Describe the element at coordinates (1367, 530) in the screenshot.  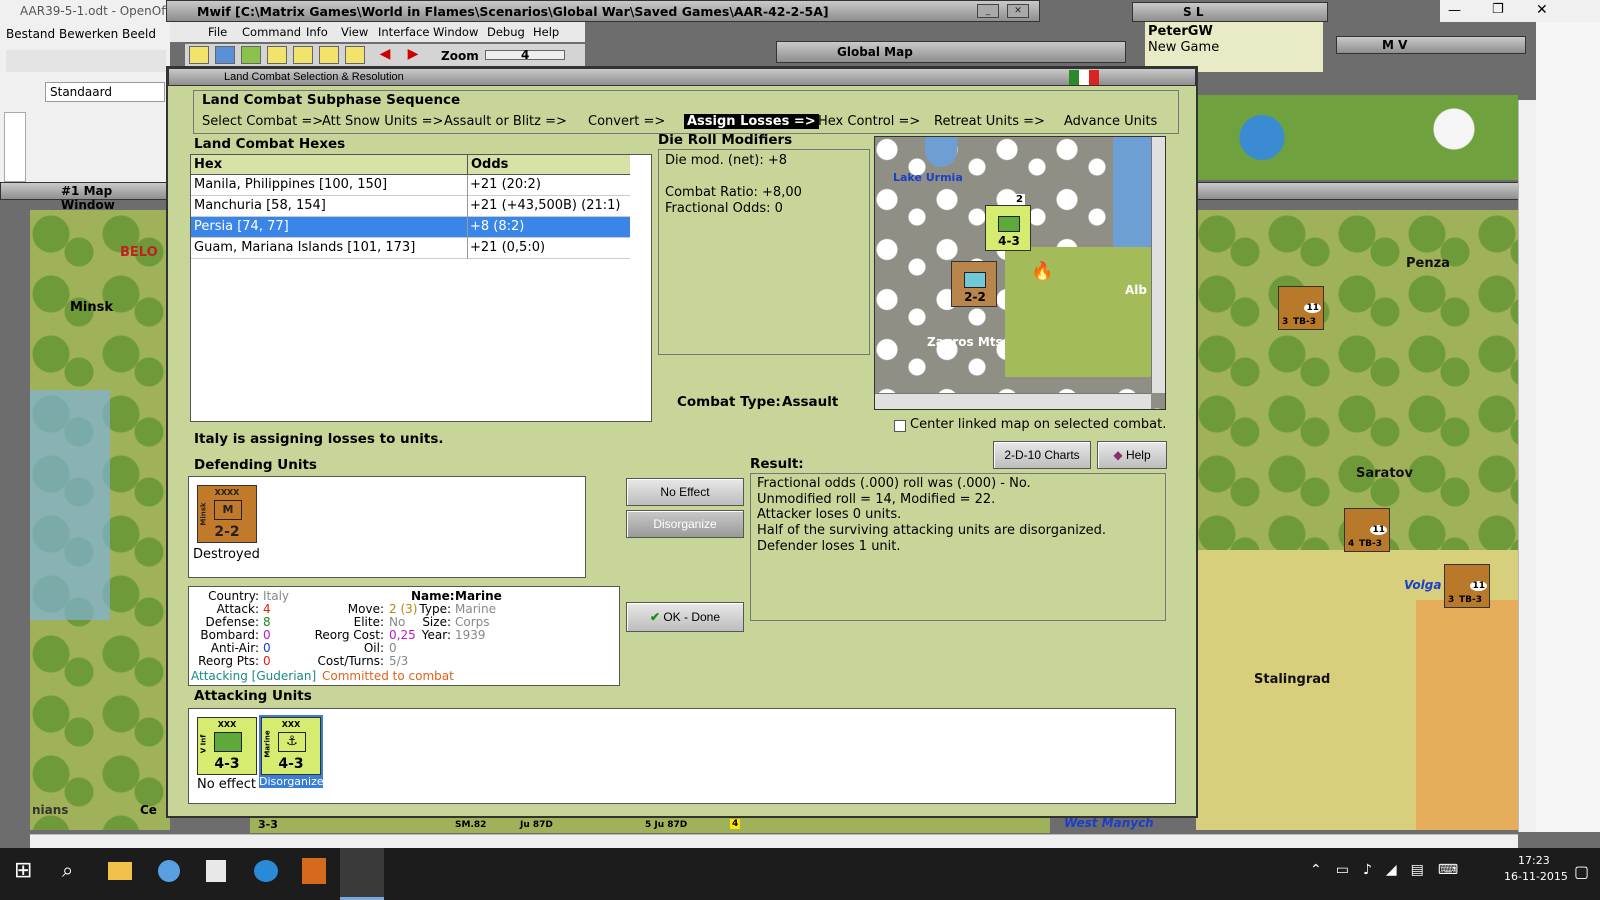
I see `air-unit-counter-2: 11 TB-3 4` at that location.